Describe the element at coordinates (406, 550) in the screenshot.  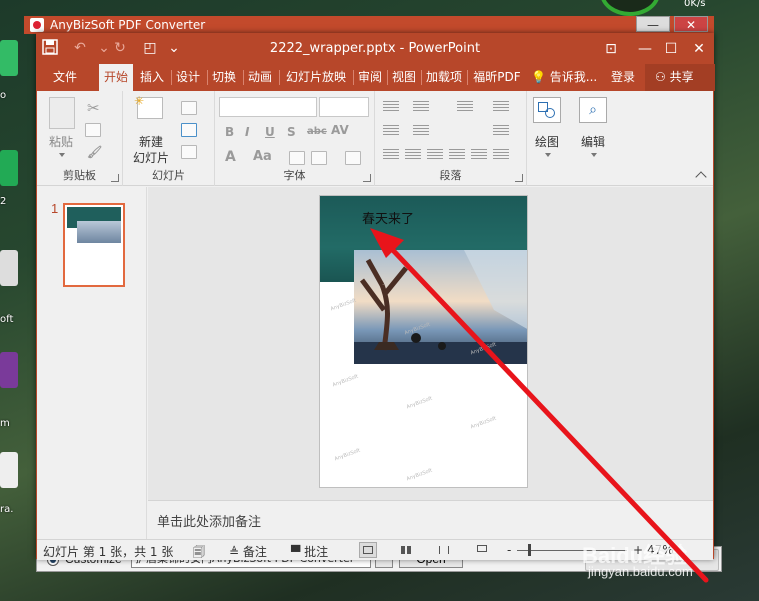
I see `slide-sorter-button` at that location.